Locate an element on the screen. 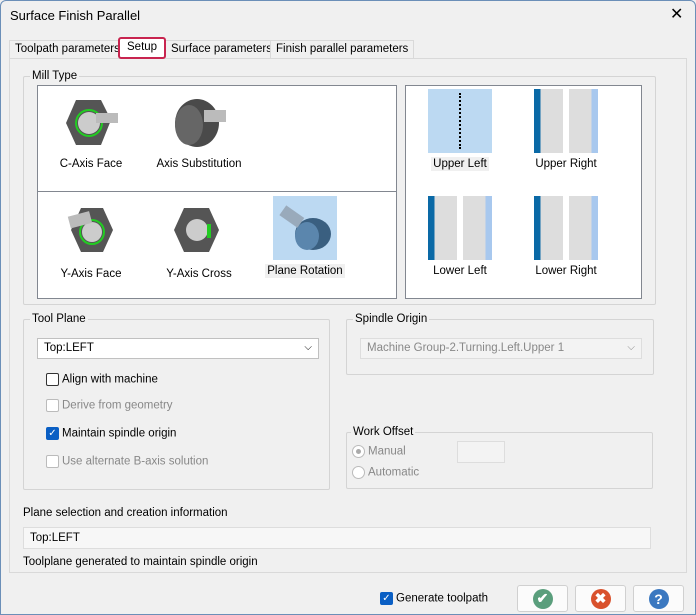 This screenshot has width=696, height=615. upper-right-icon is located at coordinates (566, 121).